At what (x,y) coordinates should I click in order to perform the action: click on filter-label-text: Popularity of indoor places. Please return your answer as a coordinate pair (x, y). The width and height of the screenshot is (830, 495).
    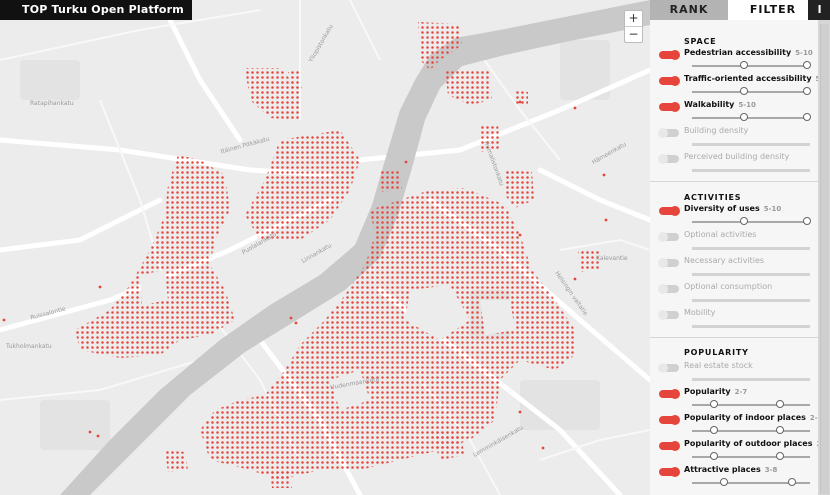
    Looking at the image, I should click on (745, 417).